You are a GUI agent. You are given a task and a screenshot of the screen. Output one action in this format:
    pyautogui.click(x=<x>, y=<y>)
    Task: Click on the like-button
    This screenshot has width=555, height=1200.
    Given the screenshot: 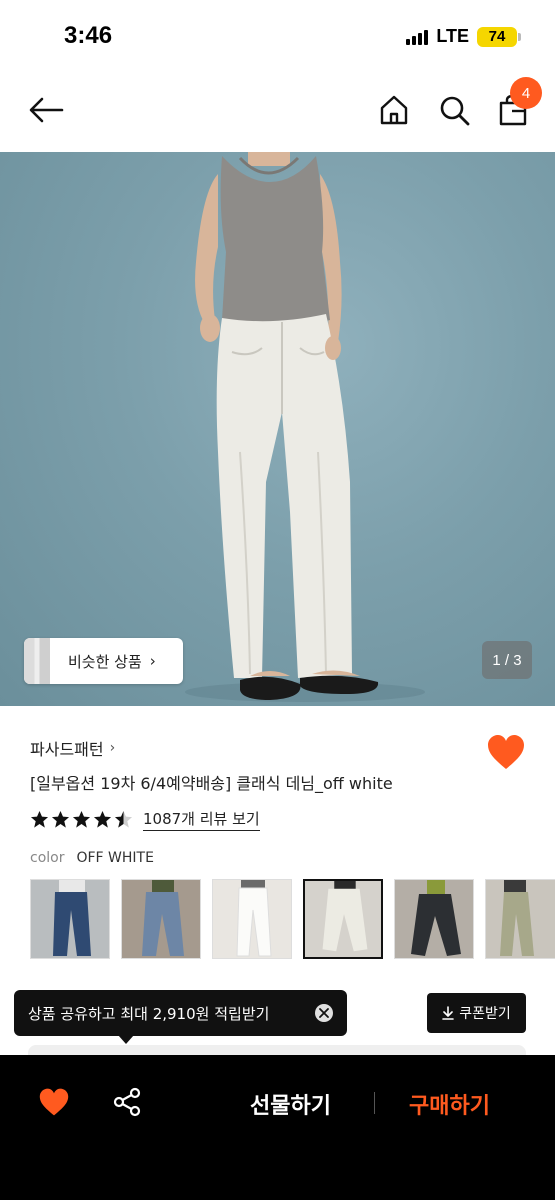 What is the action you would take?
    pyautogui.click(x=506, y=752)
    